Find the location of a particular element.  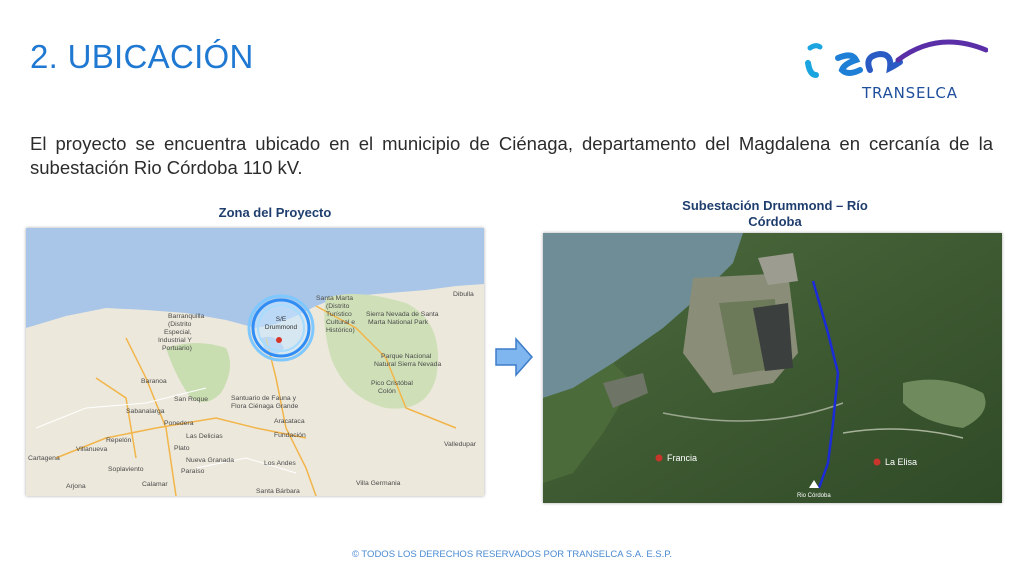

label-fundacion: Fundación is located at coordinates (290, 435).